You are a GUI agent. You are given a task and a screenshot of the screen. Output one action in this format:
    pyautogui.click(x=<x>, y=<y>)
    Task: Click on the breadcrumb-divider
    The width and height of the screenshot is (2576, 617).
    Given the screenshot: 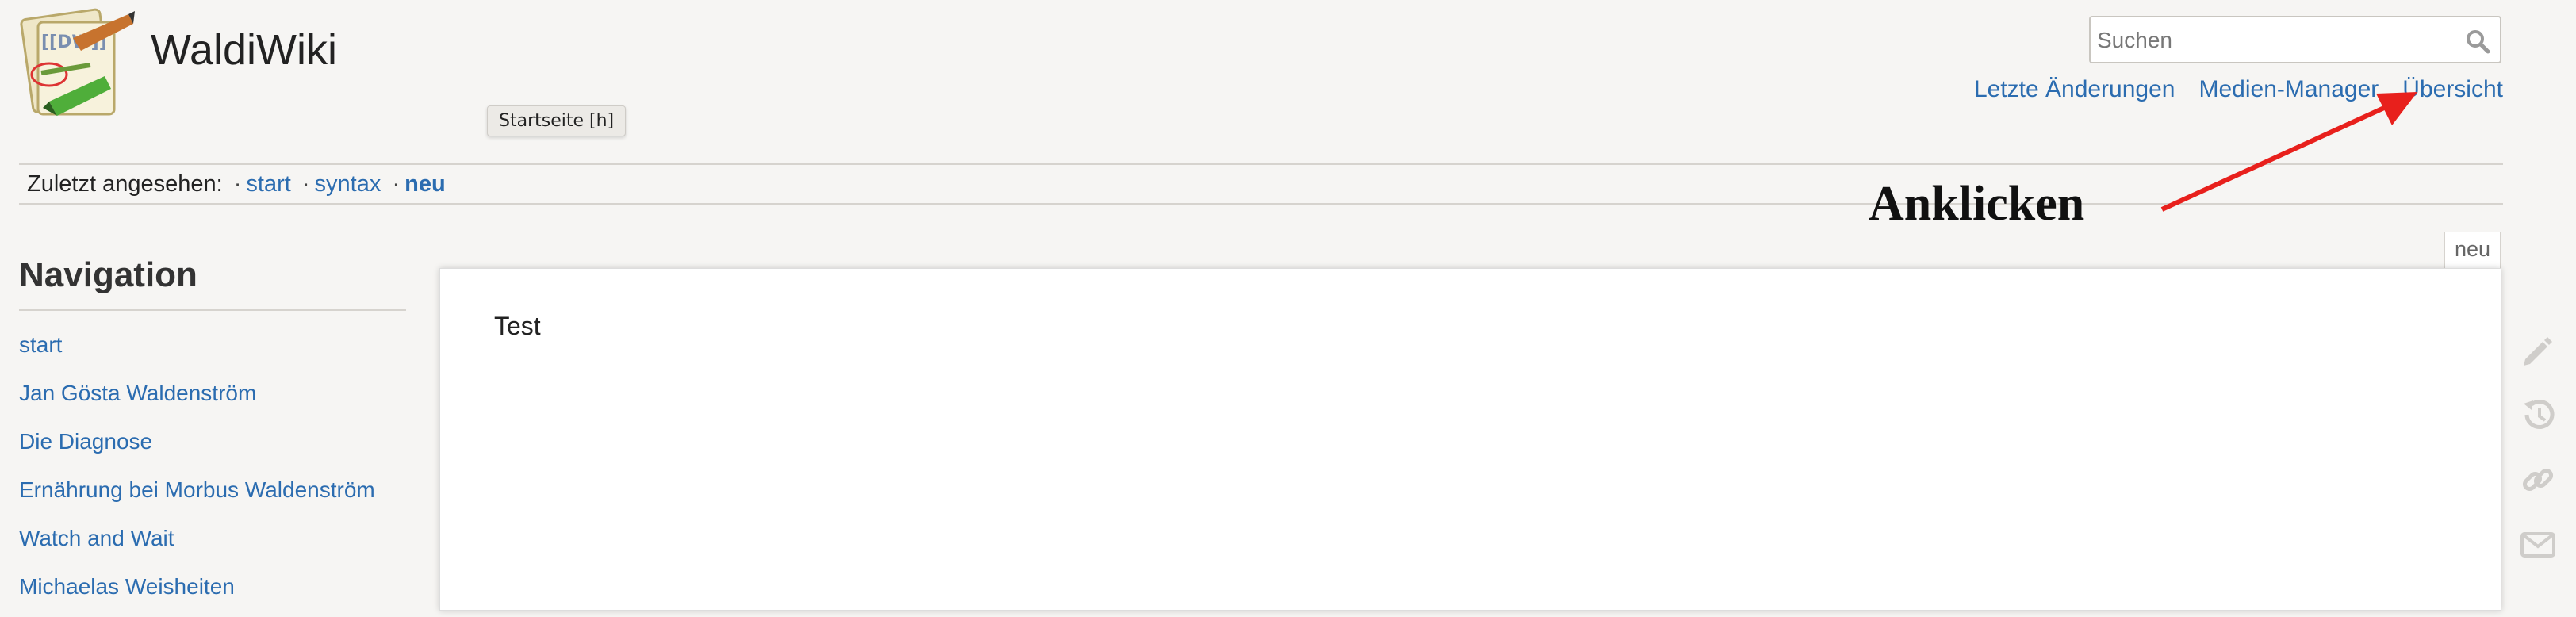 What is the action you would take?
    pyautogui.click(x=1261, y=204)
    